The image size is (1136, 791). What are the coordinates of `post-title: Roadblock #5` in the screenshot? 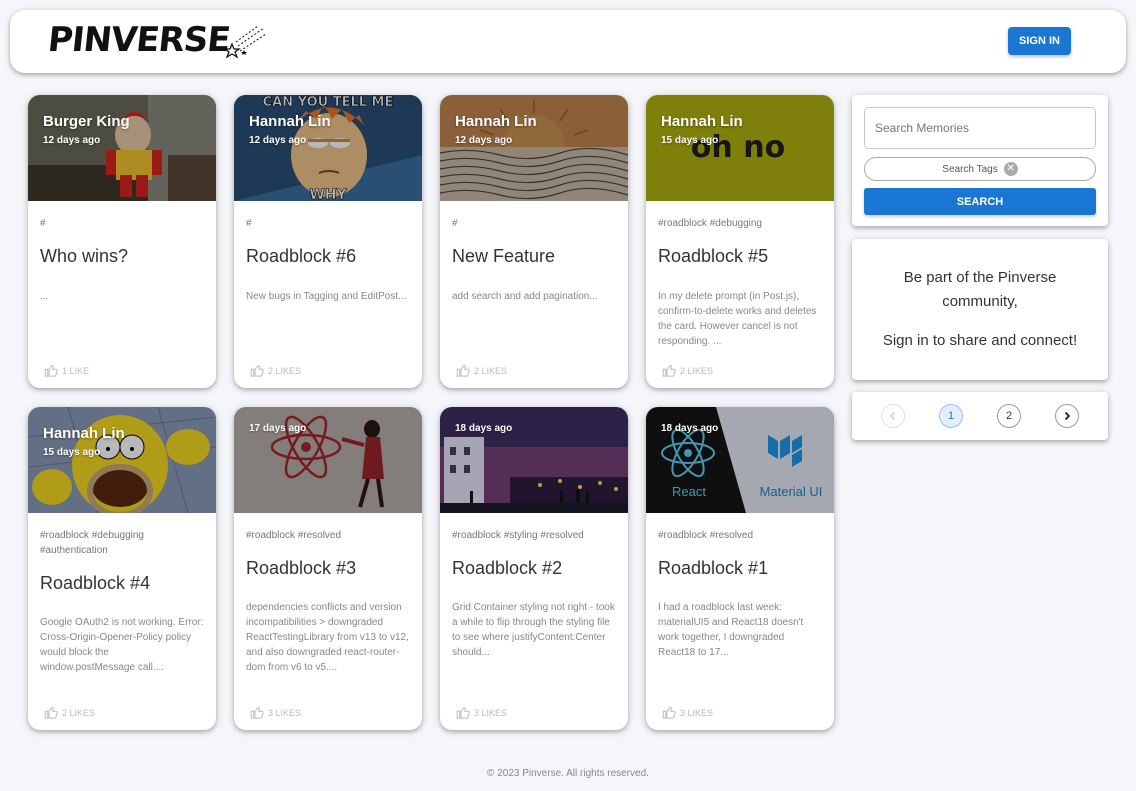 It's located at (713, 256).